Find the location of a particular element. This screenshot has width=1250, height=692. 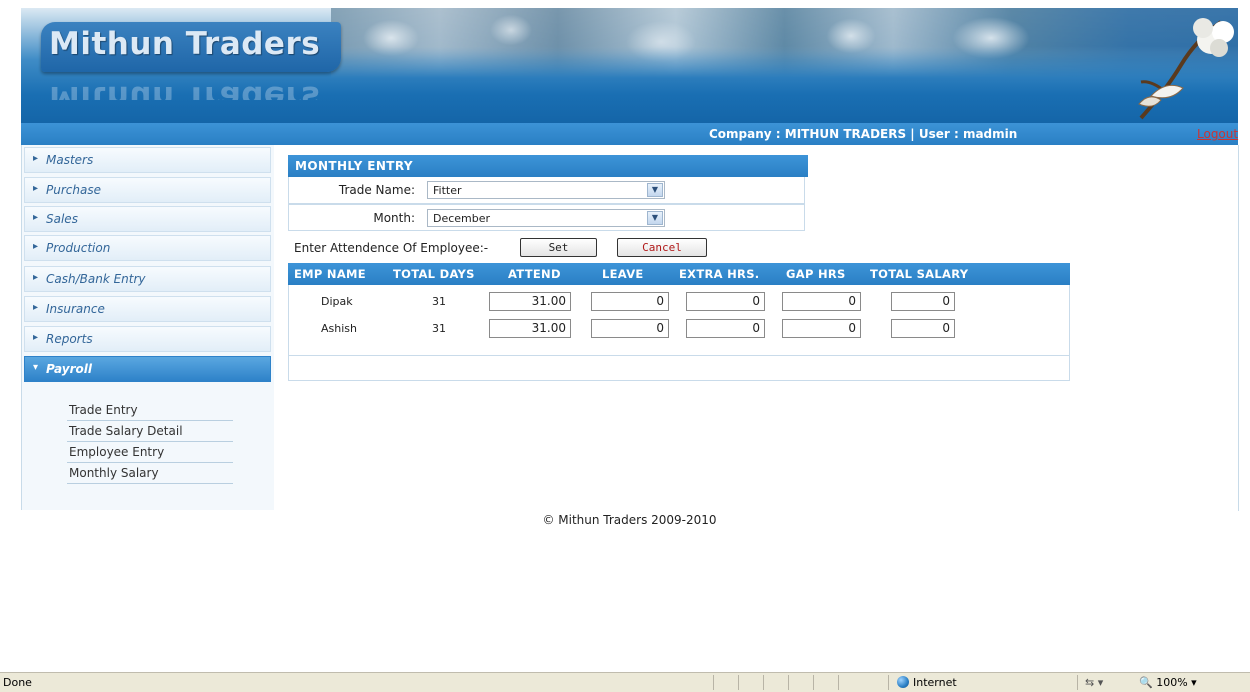

col-emp-name: EMP NAME is located at coordinates (330, 274).